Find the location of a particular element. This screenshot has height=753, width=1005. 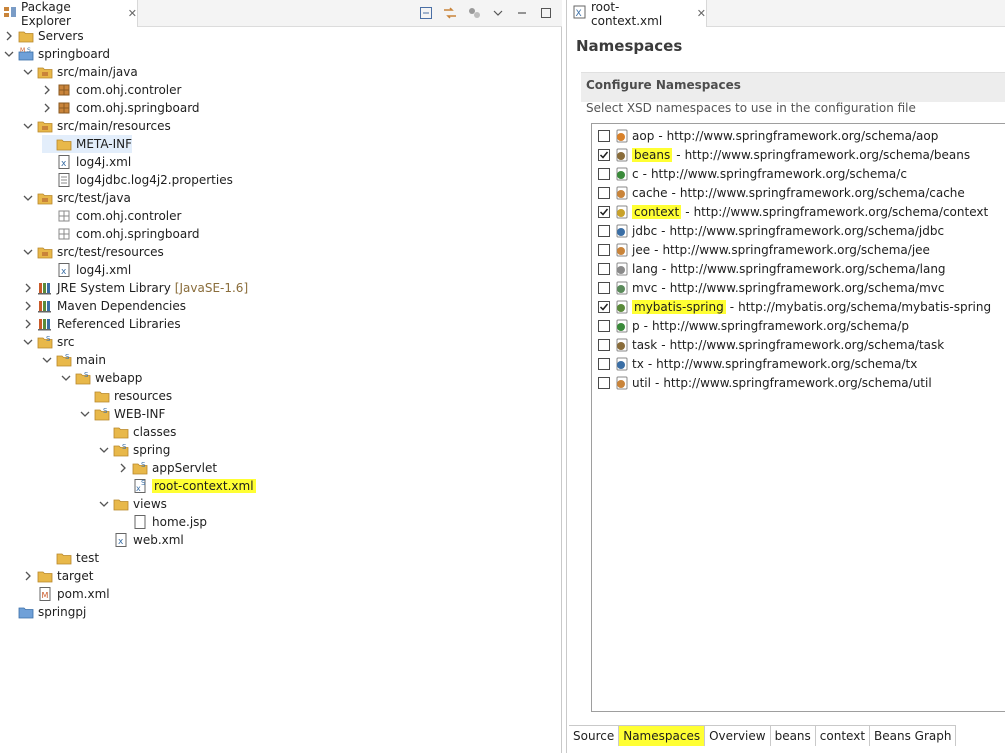

link-with-editor-icon is located at coordinates (450, 13).